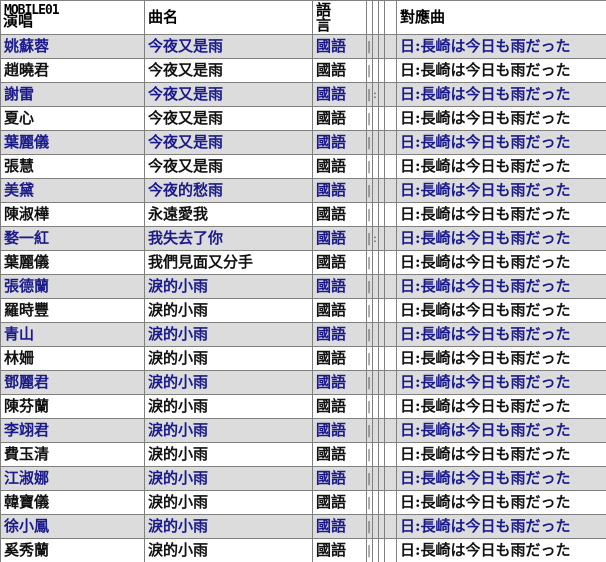 This screenshot has width=606, height=562. What do you see at coordinates (72, 526) in the screenshot?
I see `singer-cell: 徐小鳳` at bounding box center [72, 526].